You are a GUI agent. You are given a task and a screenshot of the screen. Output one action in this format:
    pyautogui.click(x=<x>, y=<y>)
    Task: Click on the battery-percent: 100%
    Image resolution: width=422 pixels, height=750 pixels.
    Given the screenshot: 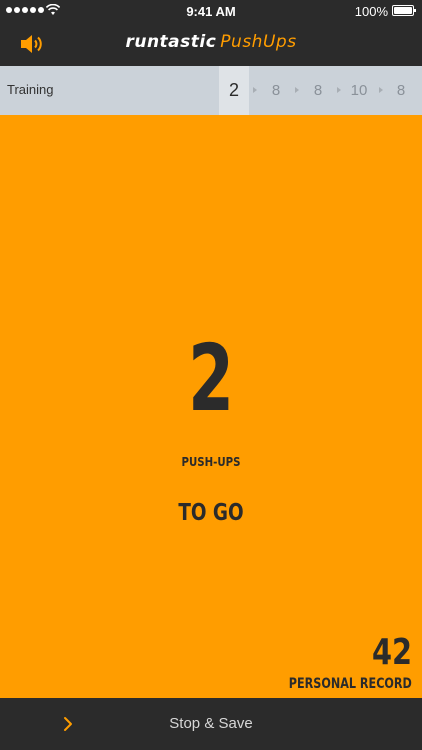 What is the action you would take?
    pyautogui.click(x=371, y=11)
    